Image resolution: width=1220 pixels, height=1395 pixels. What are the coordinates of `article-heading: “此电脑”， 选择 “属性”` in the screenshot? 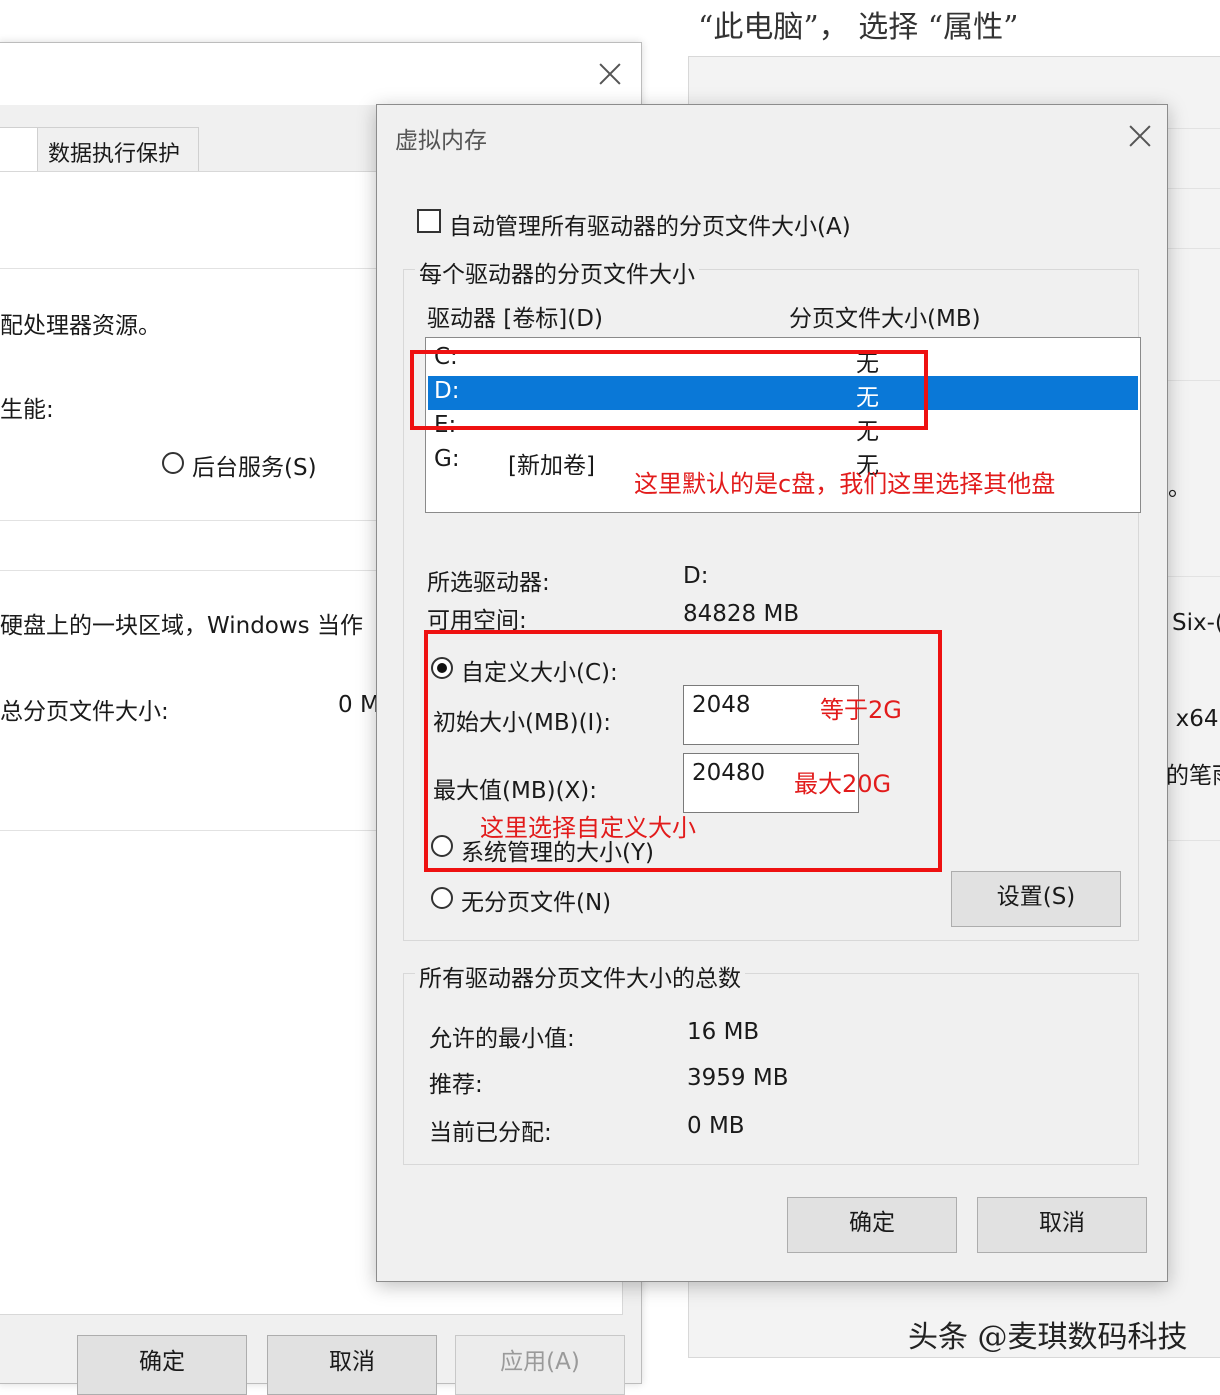 It's located at (858, 27).